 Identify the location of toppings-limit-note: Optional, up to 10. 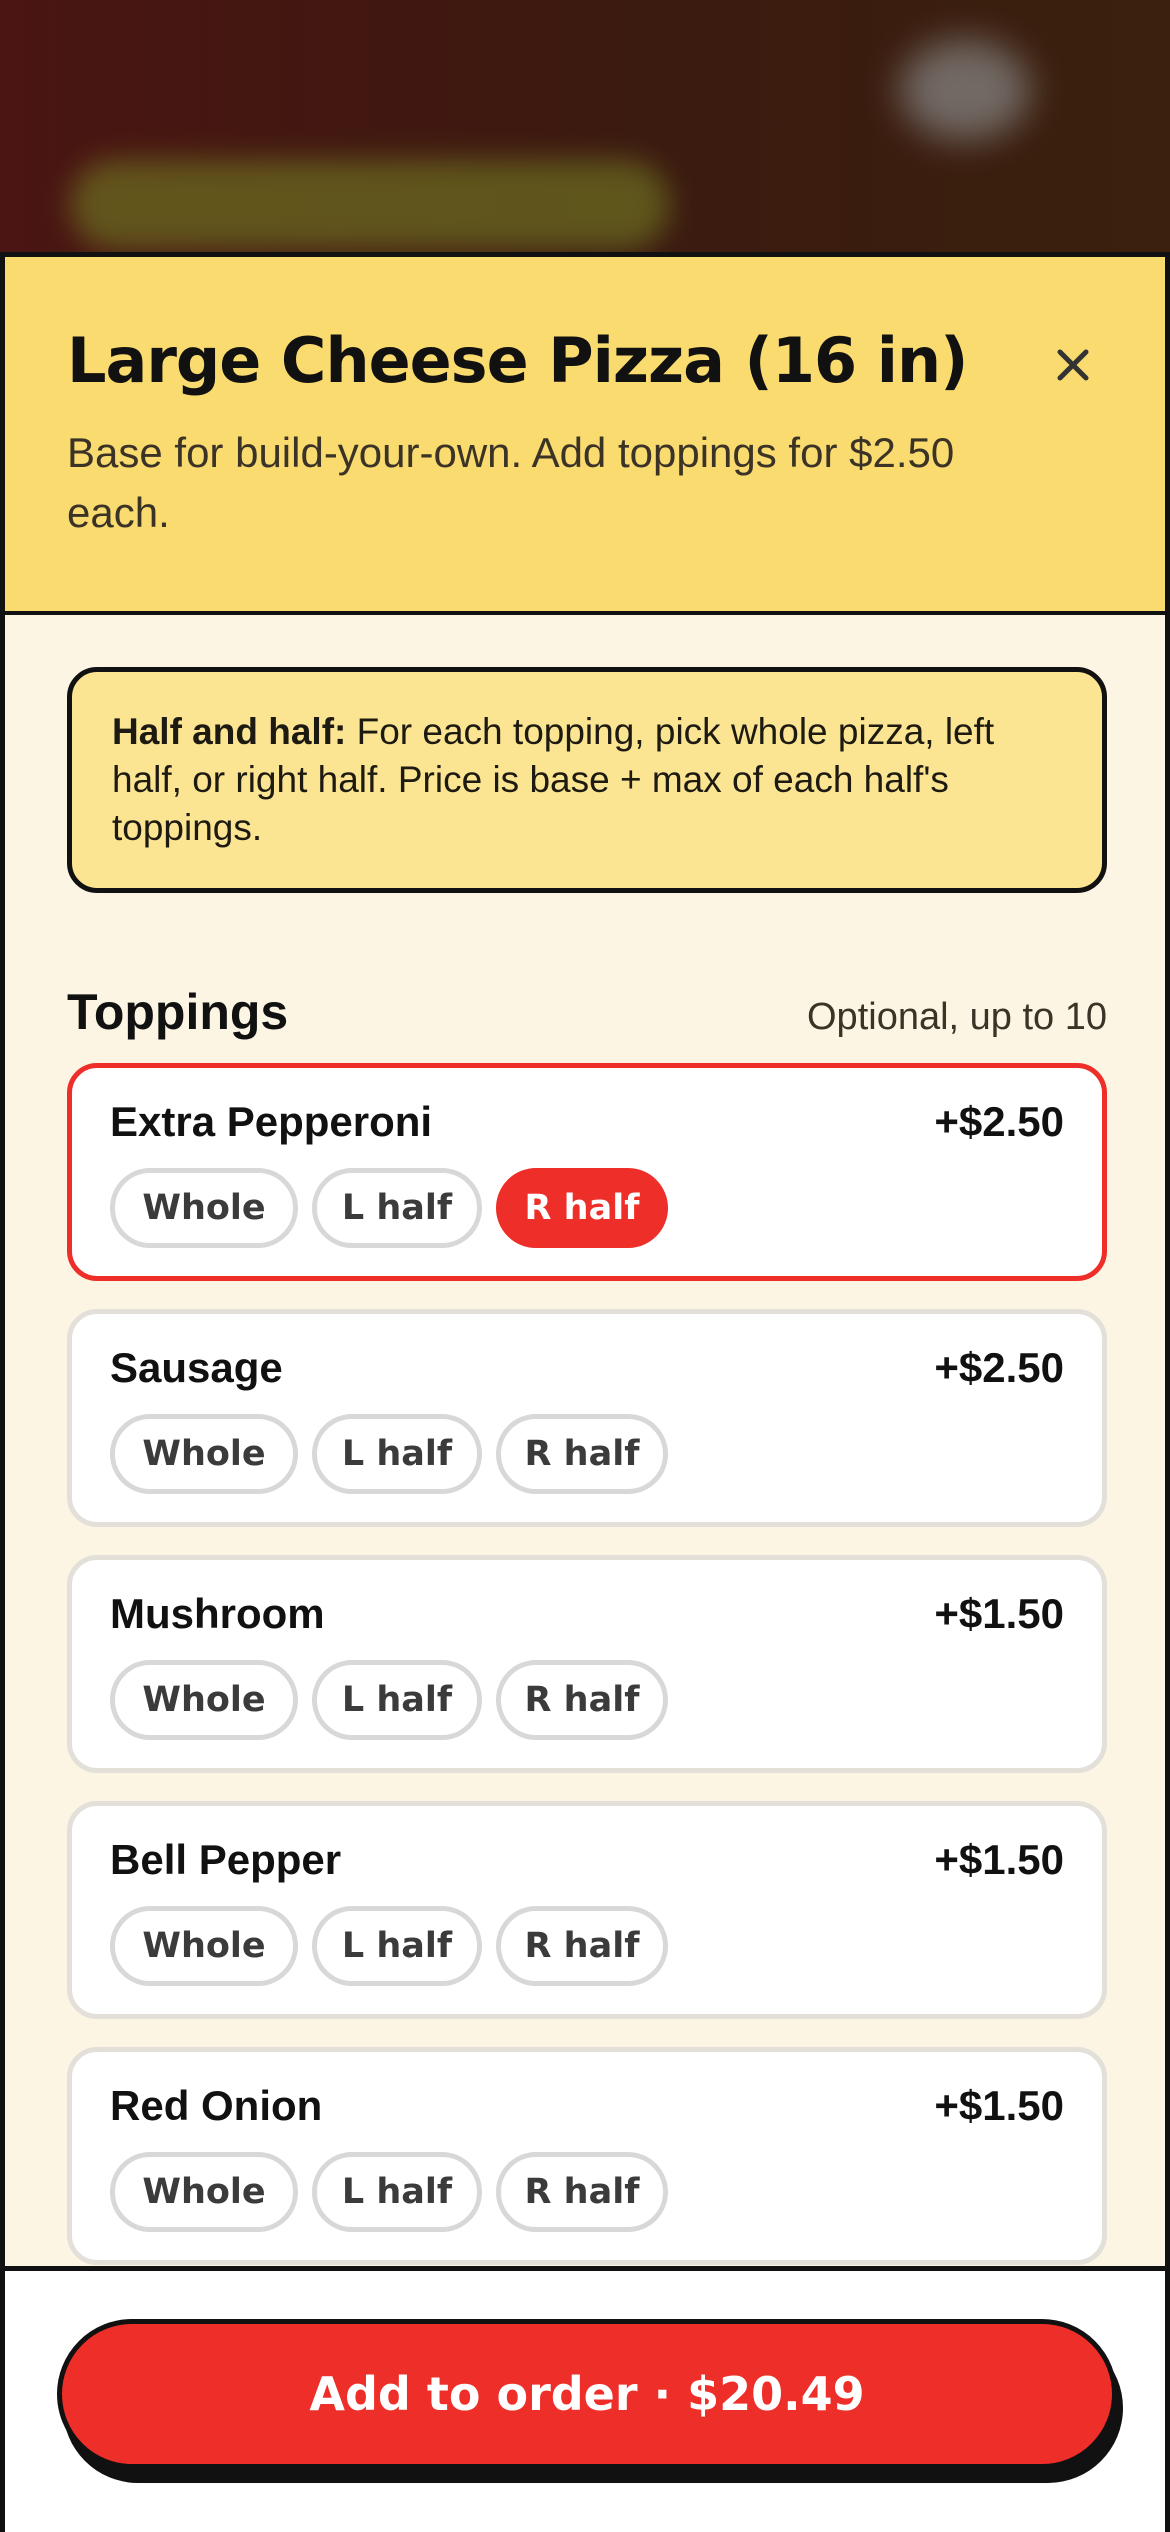
(957, 1017).